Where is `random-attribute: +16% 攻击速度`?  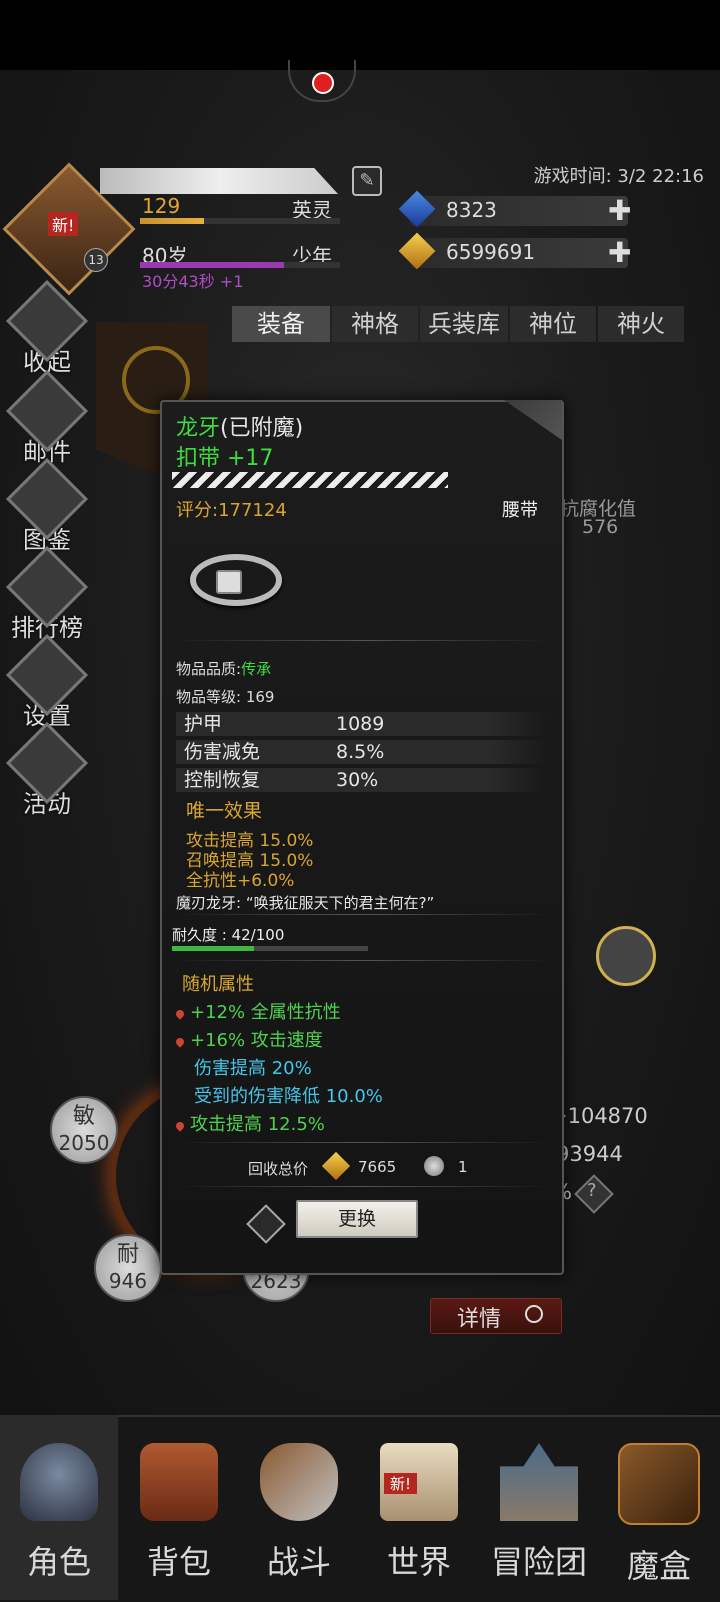
random-attribute: +16% 攻击速度 is located at coordinates (248, 1039).